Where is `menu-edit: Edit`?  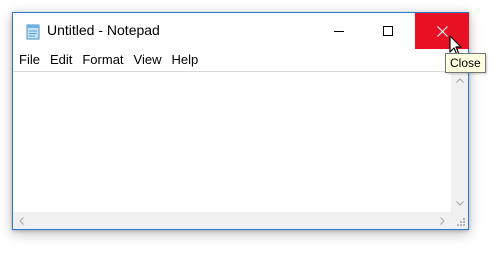
menu-edit: Edit is located at coordinates (61, 60).